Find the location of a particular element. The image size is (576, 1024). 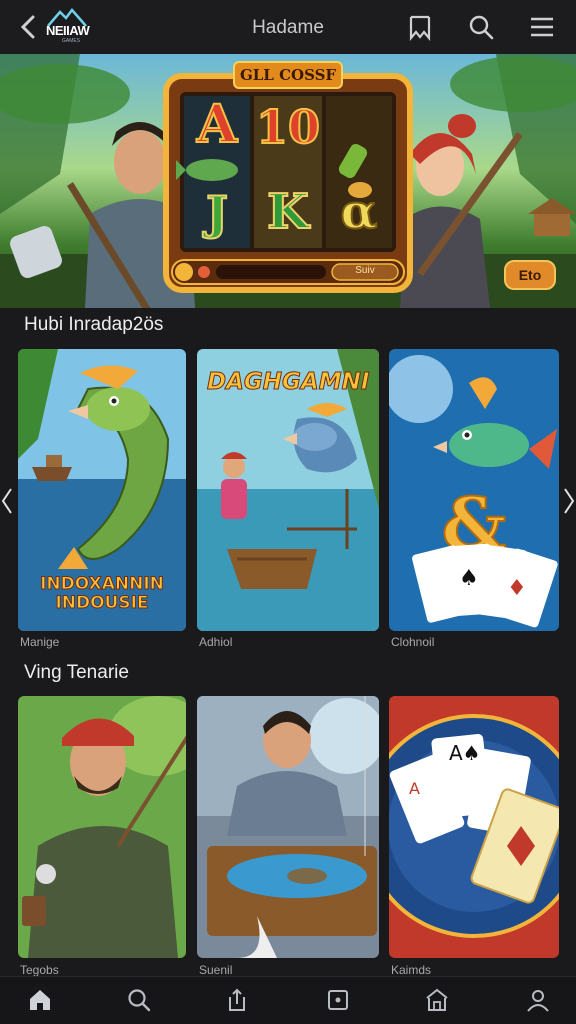

profile-icon is located at coordinates (538, 1000).